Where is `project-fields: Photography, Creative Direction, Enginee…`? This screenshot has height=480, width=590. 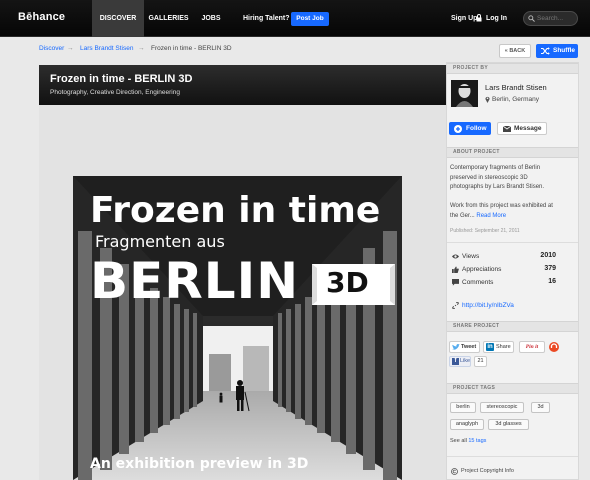
project-fields: Photography, Creative Direction, Enginee… is located at coordinates (115, 92).